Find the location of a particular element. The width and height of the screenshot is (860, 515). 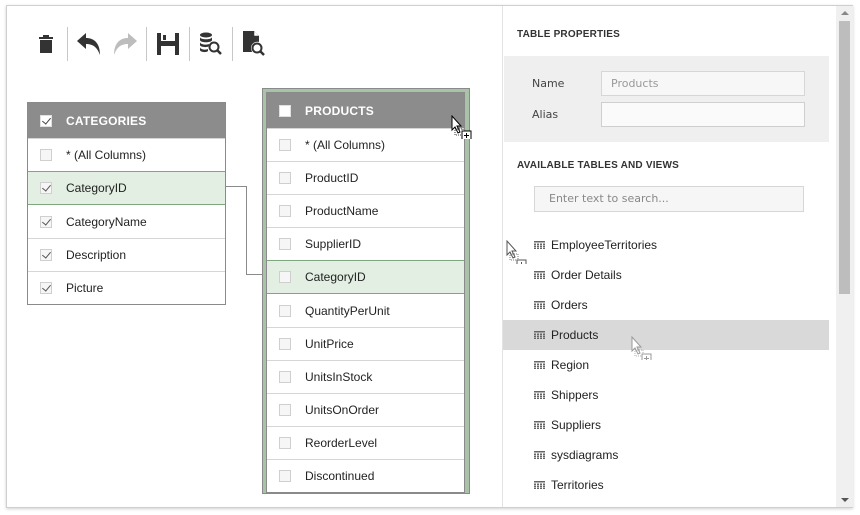

column-row: ProductID is located at coordinates (365, 177).